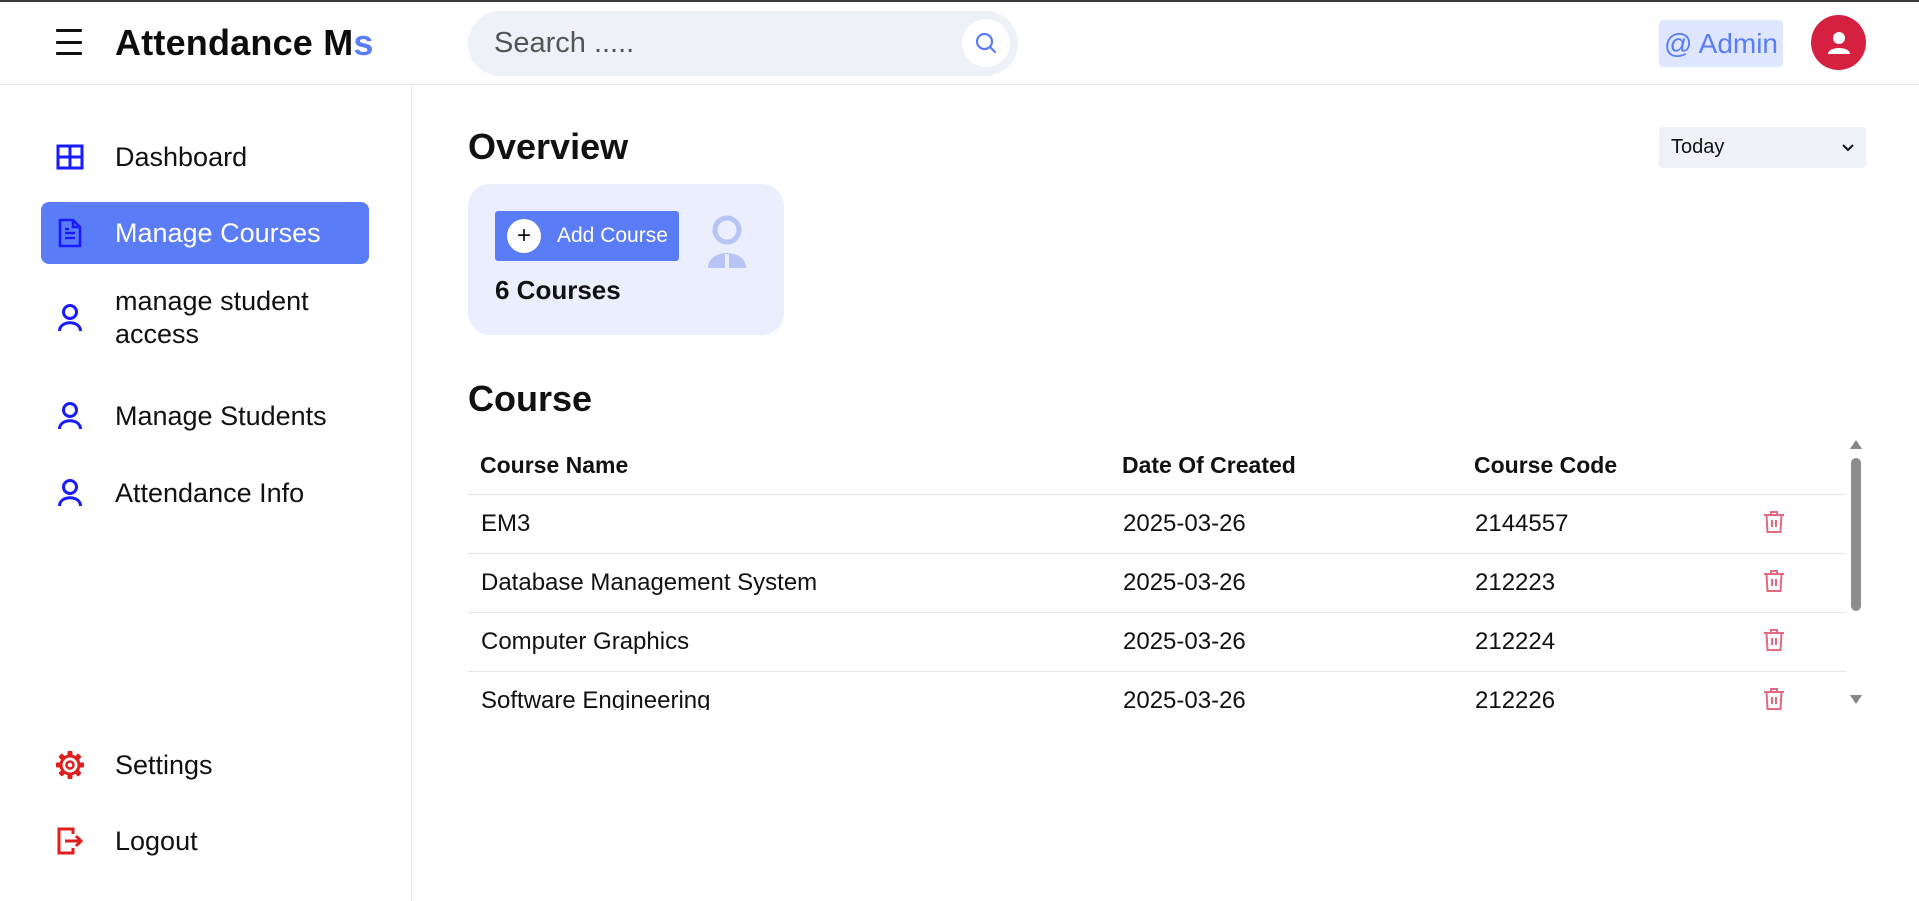 The width and height of the screenshot is (1919, 901). Describe the element at coordinates (234, 42) in the screenshot. I see `app-title-main: Attendance M` at that location.